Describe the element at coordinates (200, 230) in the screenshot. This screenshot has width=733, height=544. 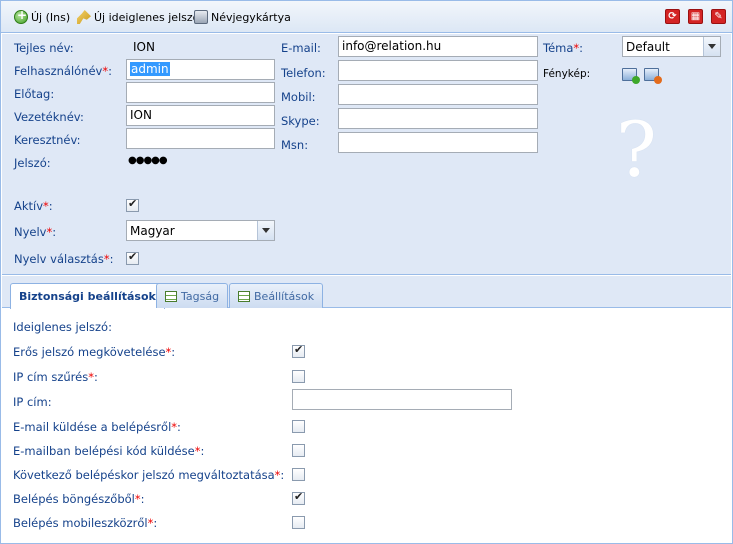
I see `language-select: Magyar` at that location.